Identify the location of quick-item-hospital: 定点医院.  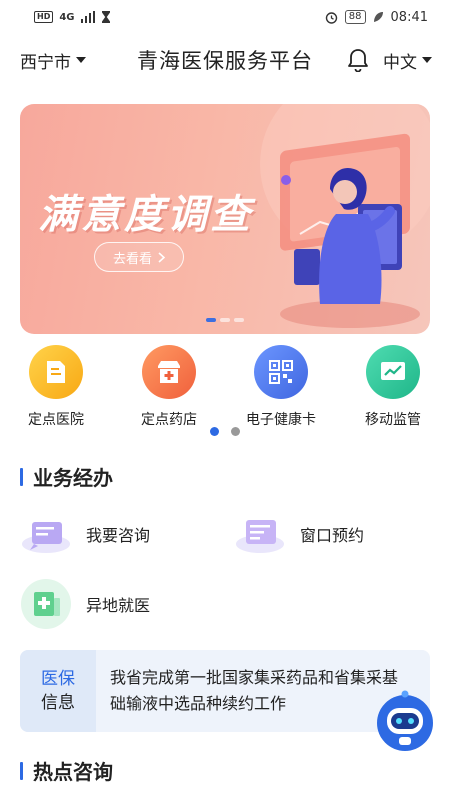
(56, 387).